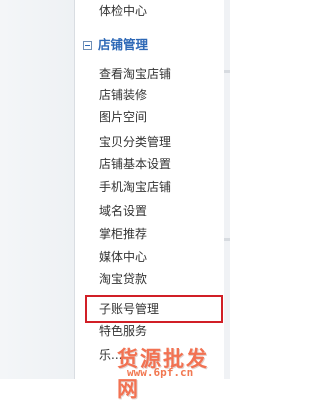 The width and height of the screenshot is (320, 403). What do you see at coordinates (87, 45) in the screenshot?
I see `collapse-minus-icon` at bounding box center [87, 45].